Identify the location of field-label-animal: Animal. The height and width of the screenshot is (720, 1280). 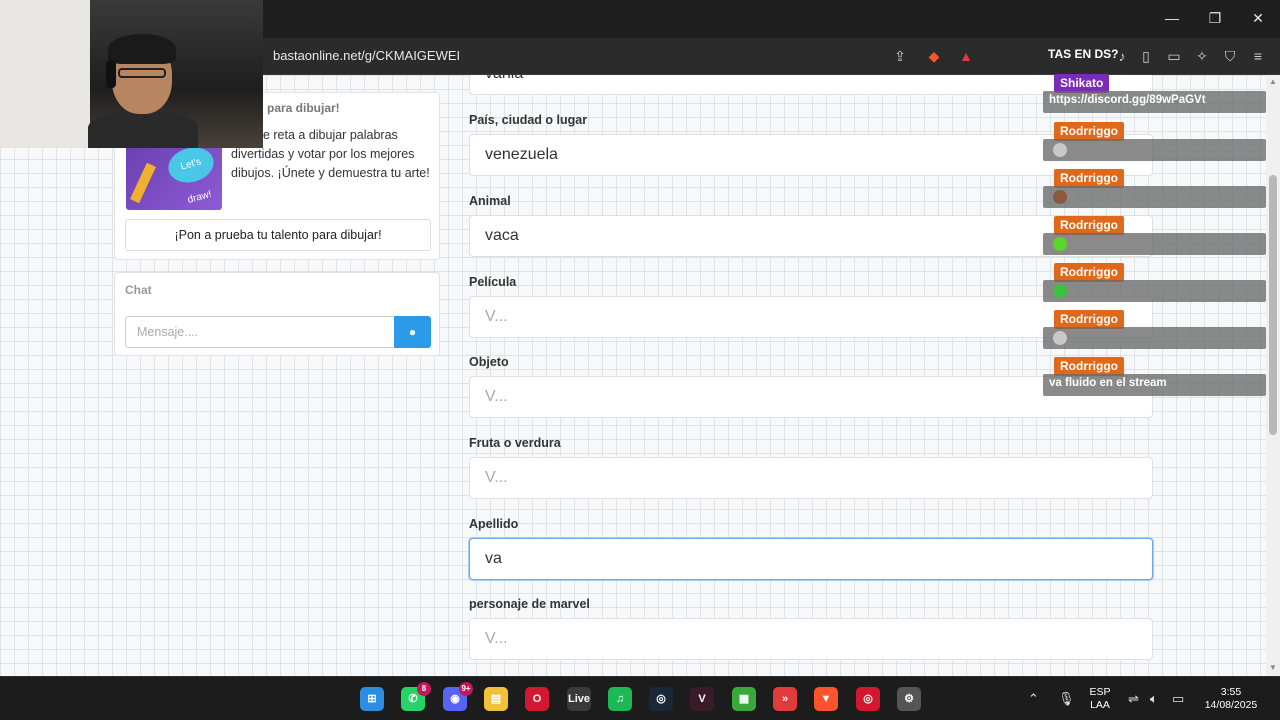
(490, 201).